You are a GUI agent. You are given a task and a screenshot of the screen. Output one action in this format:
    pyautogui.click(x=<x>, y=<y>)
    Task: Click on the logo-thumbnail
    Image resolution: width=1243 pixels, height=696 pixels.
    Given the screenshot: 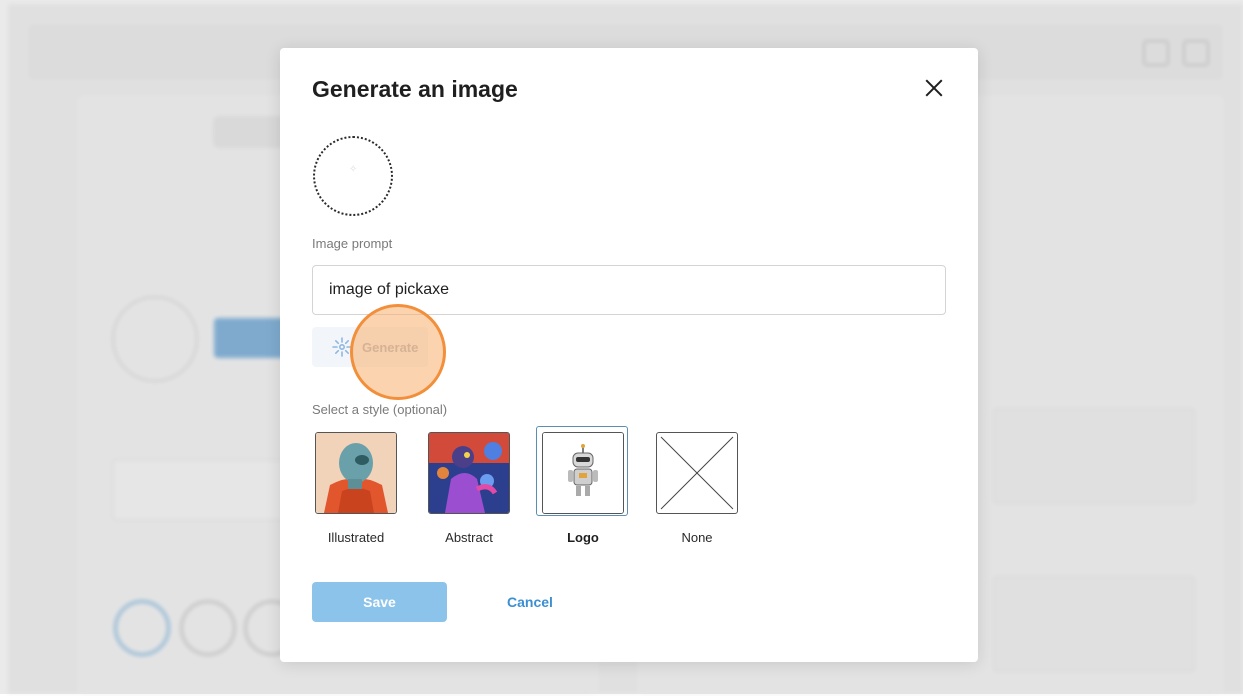 What is the action you would take?
    pyautogui.click(x=583, y=473)
    